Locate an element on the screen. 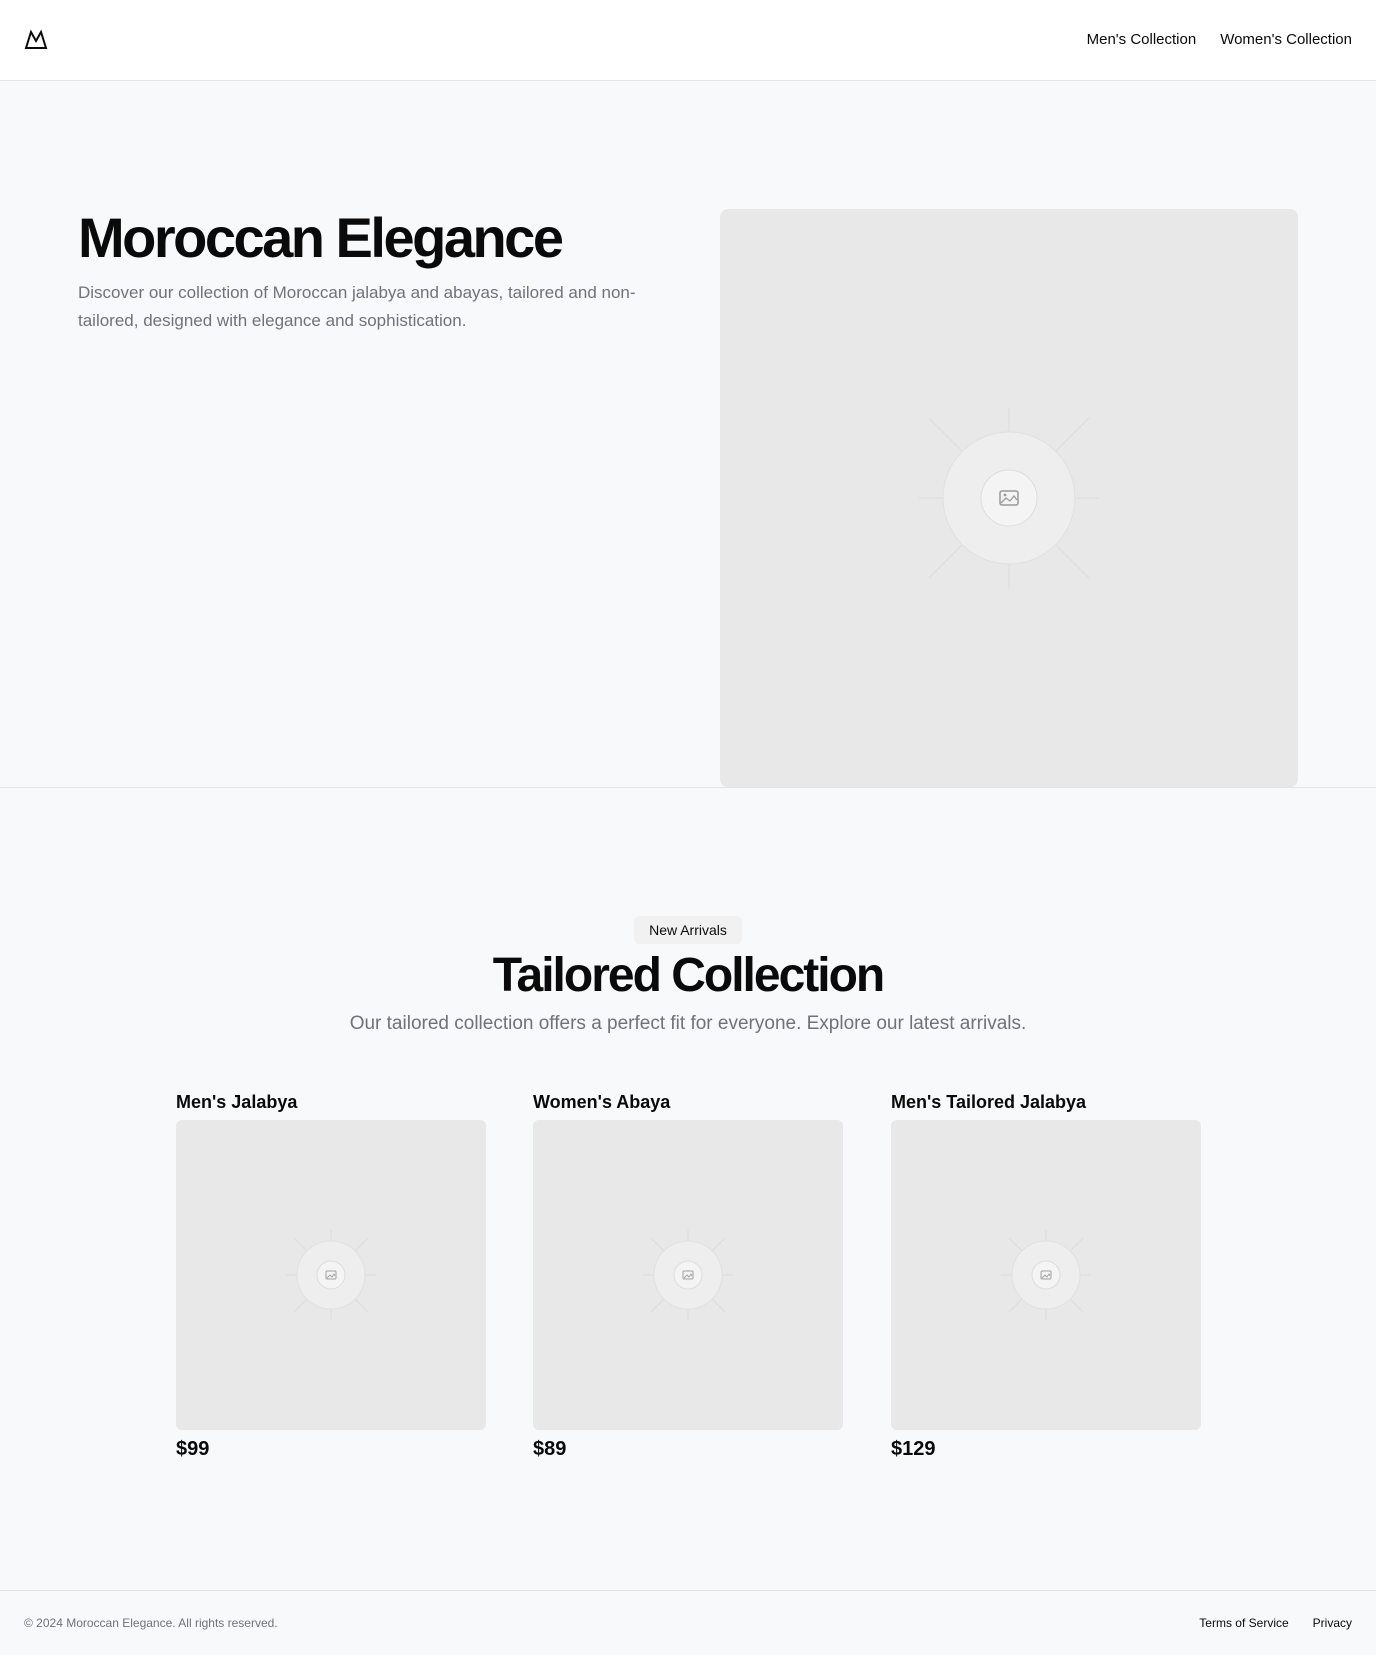 This screenshot has height=1655, width=1376. site-header: Men's Collection Women's Collection is located at coordinates (688, 40).